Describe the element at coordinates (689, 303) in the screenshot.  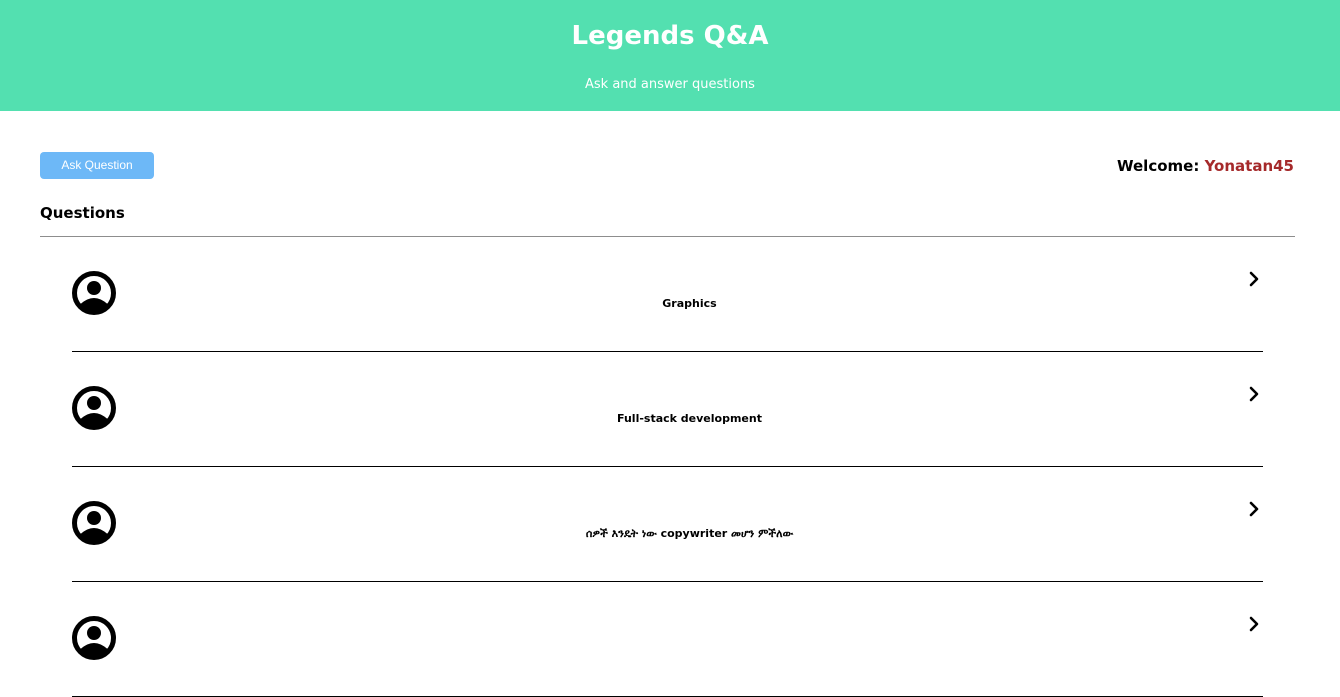
I see `question-title: Graphics` at that location.